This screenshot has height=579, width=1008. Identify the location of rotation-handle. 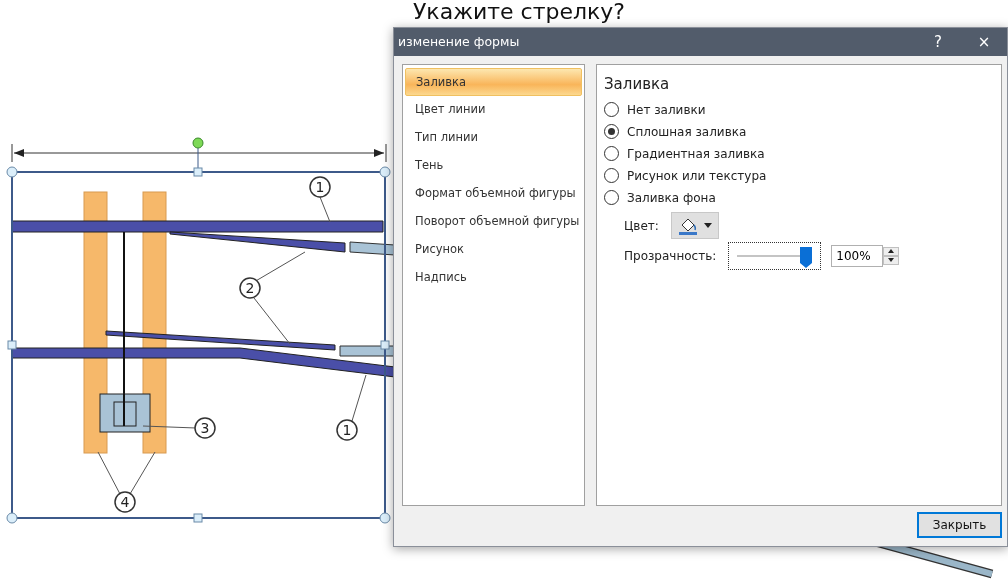
(198, 143).